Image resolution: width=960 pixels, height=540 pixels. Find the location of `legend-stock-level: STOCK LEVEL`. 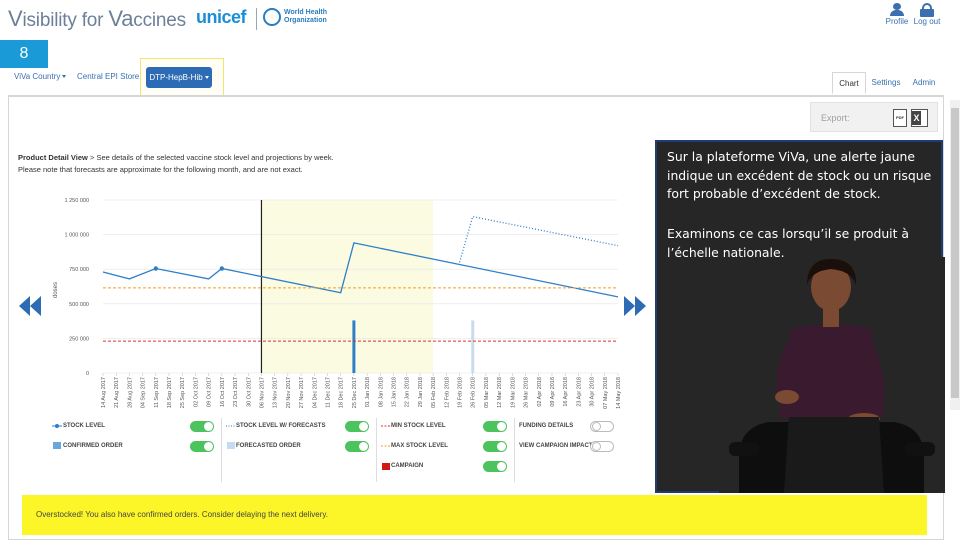

legend-stock-level: STOCK LEVEL is located at coordinates (84, 426).